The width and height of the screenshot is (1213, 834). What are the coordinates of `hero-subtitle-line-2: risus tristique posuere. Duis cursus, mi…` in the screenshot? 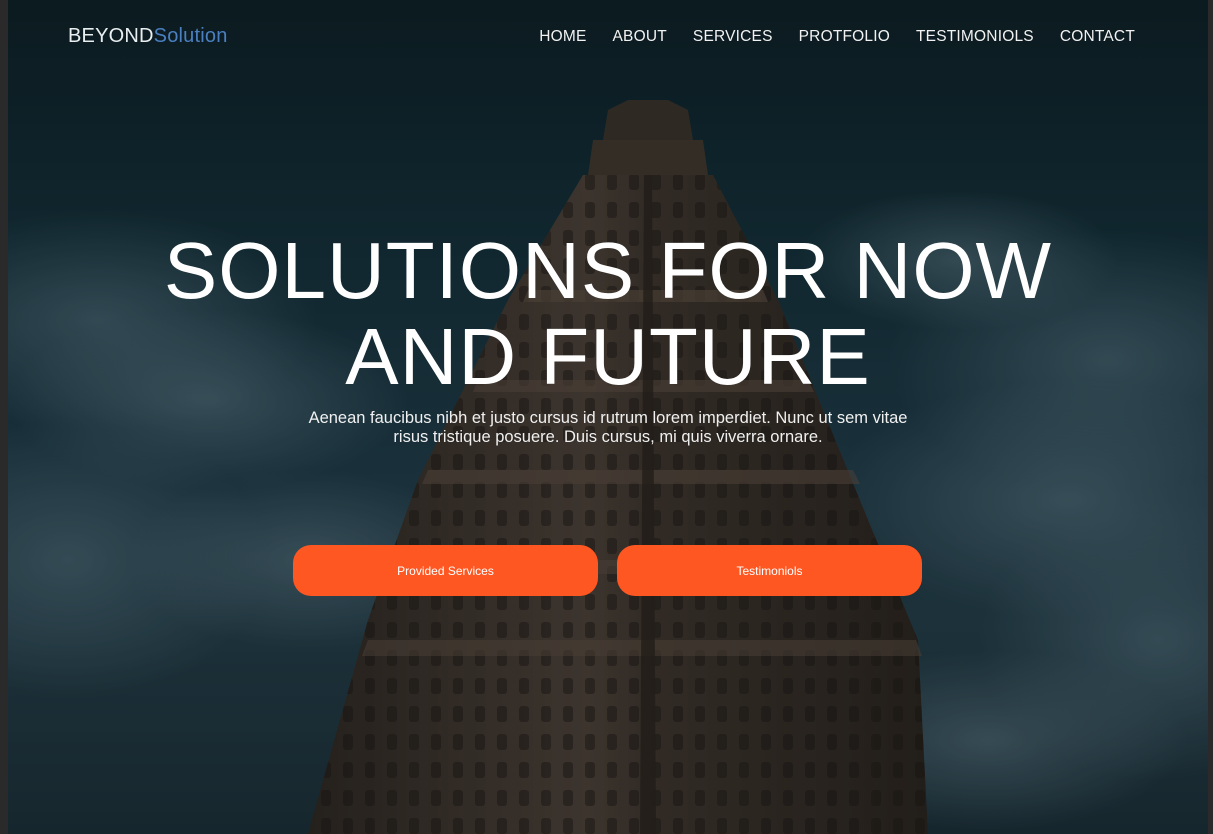 It's located at (608, 437).